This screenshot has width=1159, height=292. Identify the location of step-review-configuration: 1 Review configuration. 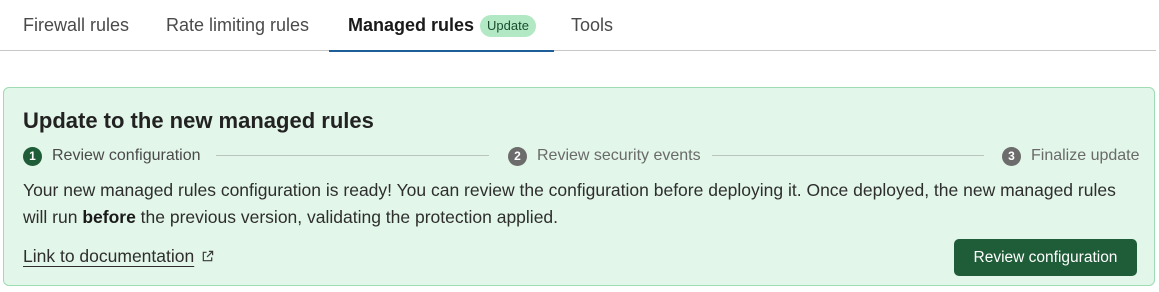
(112, 156).